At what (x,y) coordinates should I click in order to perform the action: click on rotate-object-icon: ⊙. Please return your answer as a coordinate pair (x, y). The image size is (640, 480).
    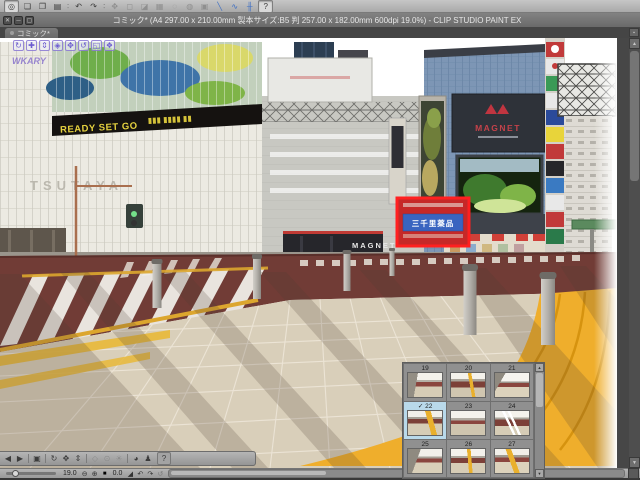
    Looking at the image, I should click on (107, 458).